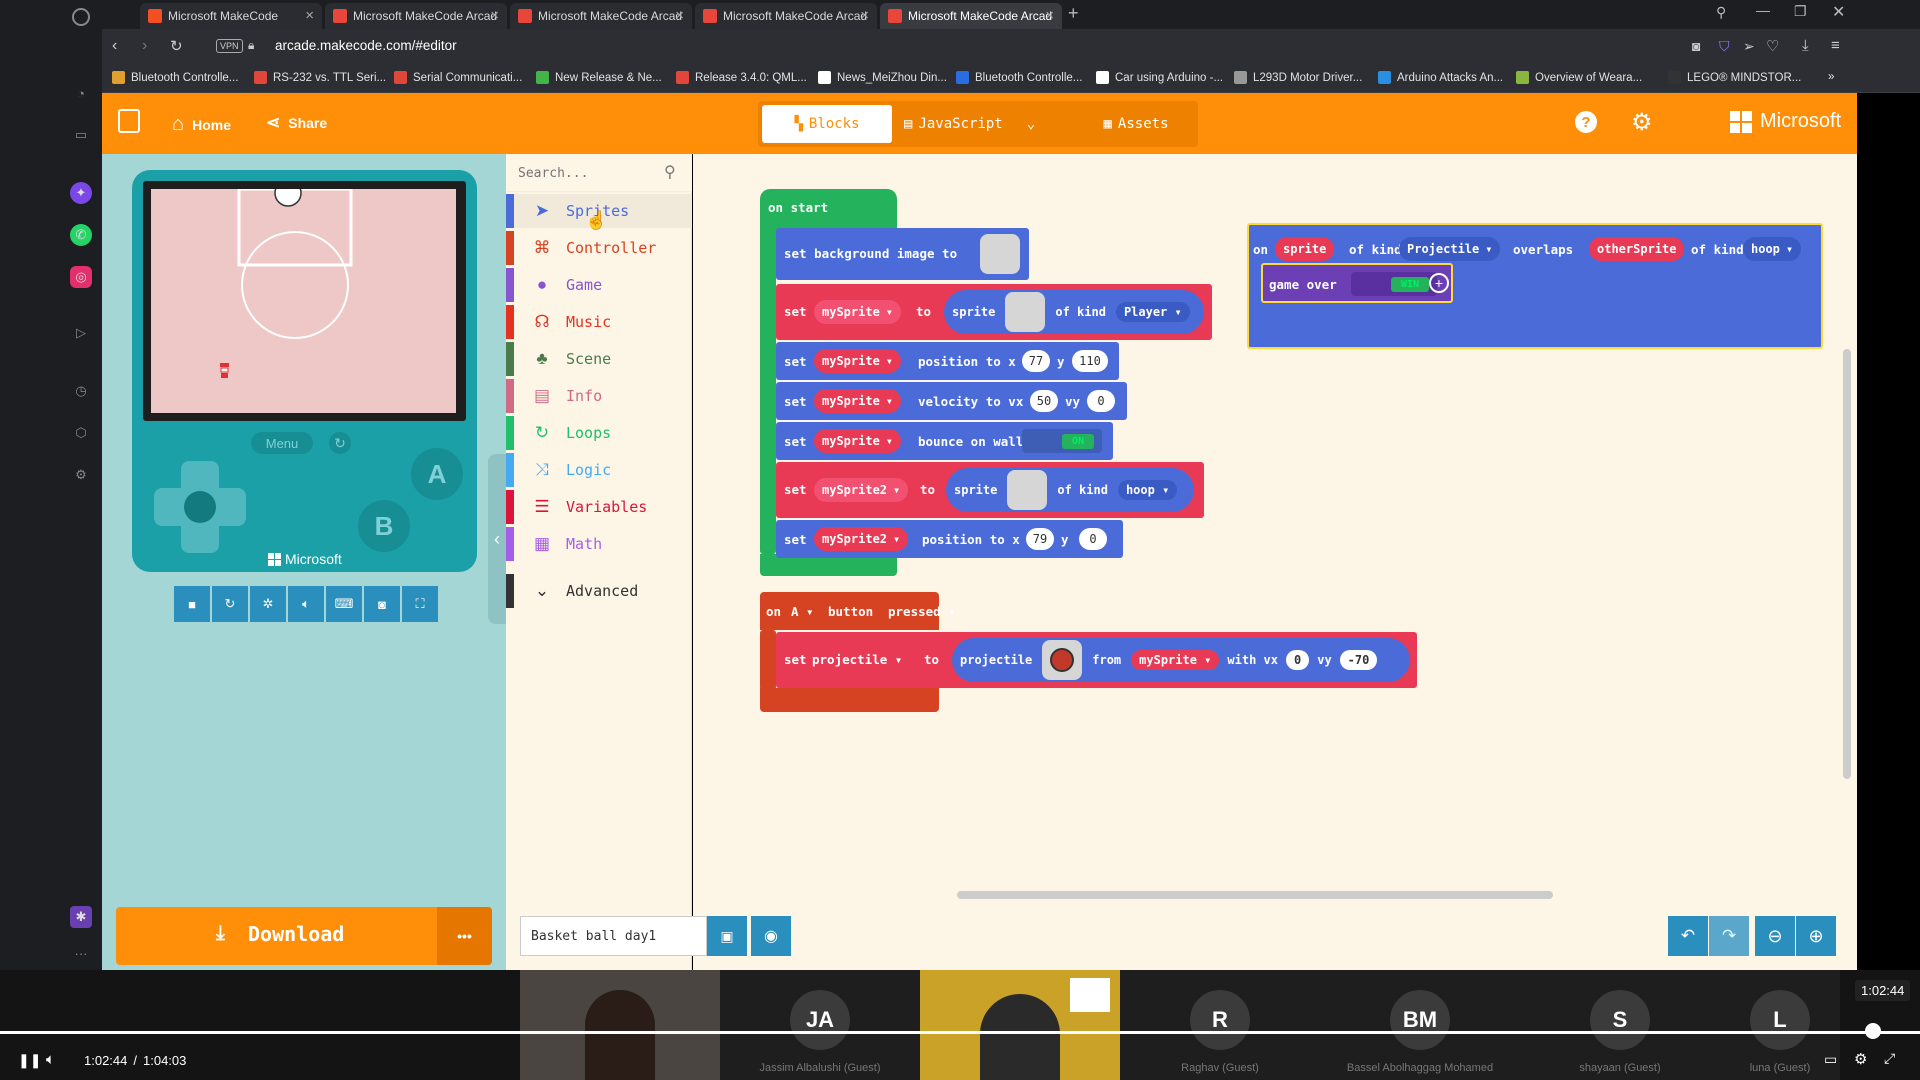 Image resolution: width=1920 pixels, height=1080 pixels. Describe the element at coordinates (802, 611) in the screenshot. I see `button-a-dropdown: A ▾` at that location.